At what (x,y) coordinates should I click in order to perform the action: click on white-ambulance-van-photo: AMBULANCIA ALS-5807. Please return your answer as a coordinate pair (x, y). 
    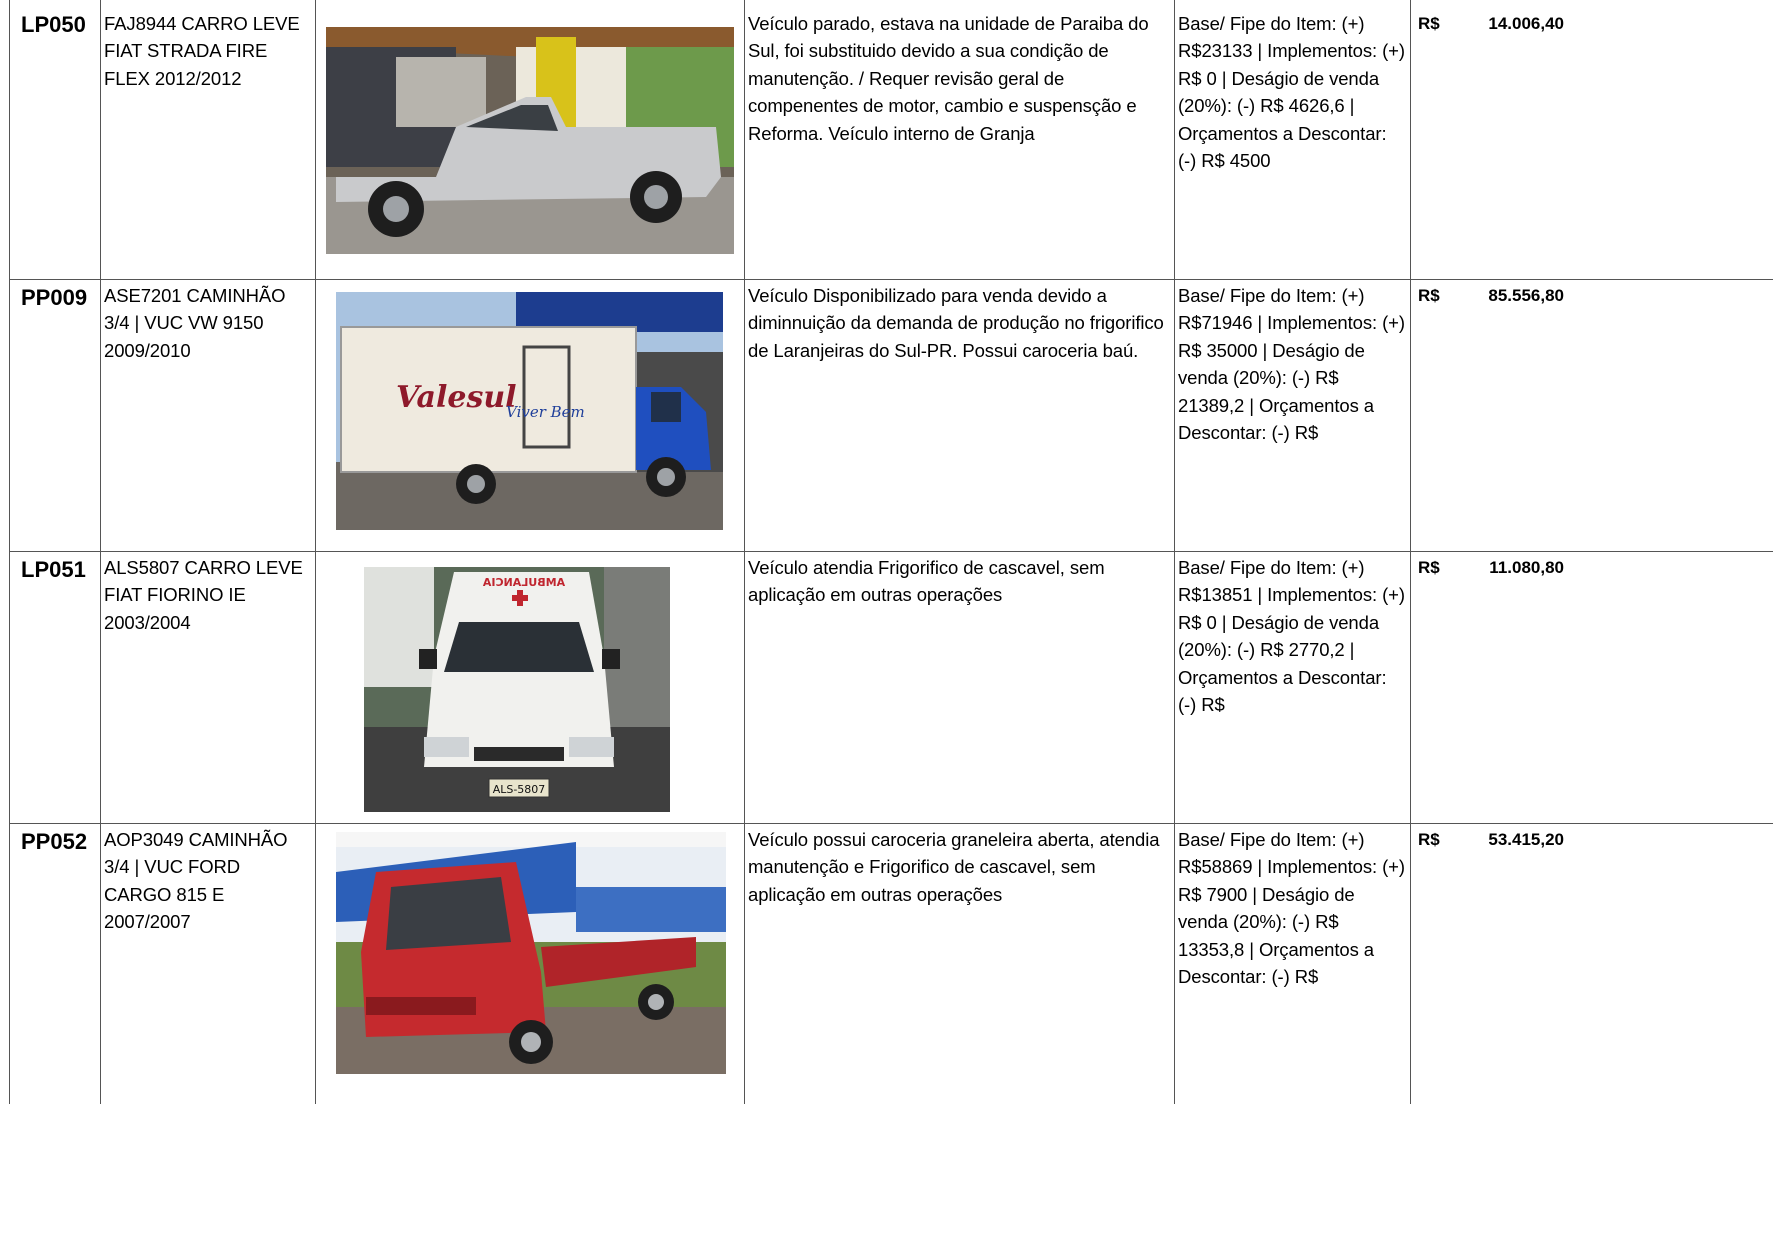
    Looking at the image, I should click on (517, 689).